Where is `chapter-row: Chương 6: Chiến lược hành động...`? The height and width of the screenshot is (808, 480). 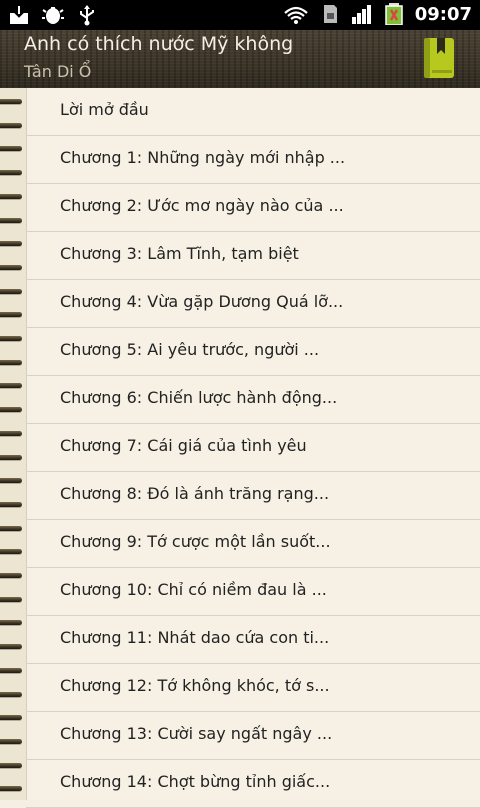
chapter-row: Chương 6: Chiến lược hành động... is located at coordinates (253, 400).